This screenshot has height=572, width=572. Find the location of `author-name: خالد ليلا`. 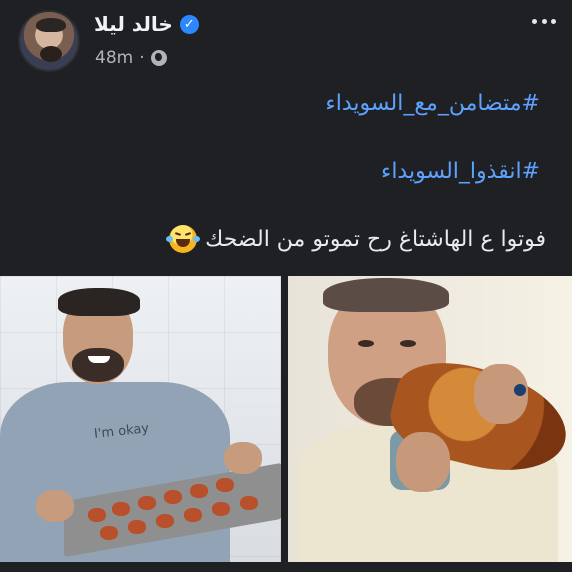

author-name: خالد ليلا is located at coordinates (133, 24).